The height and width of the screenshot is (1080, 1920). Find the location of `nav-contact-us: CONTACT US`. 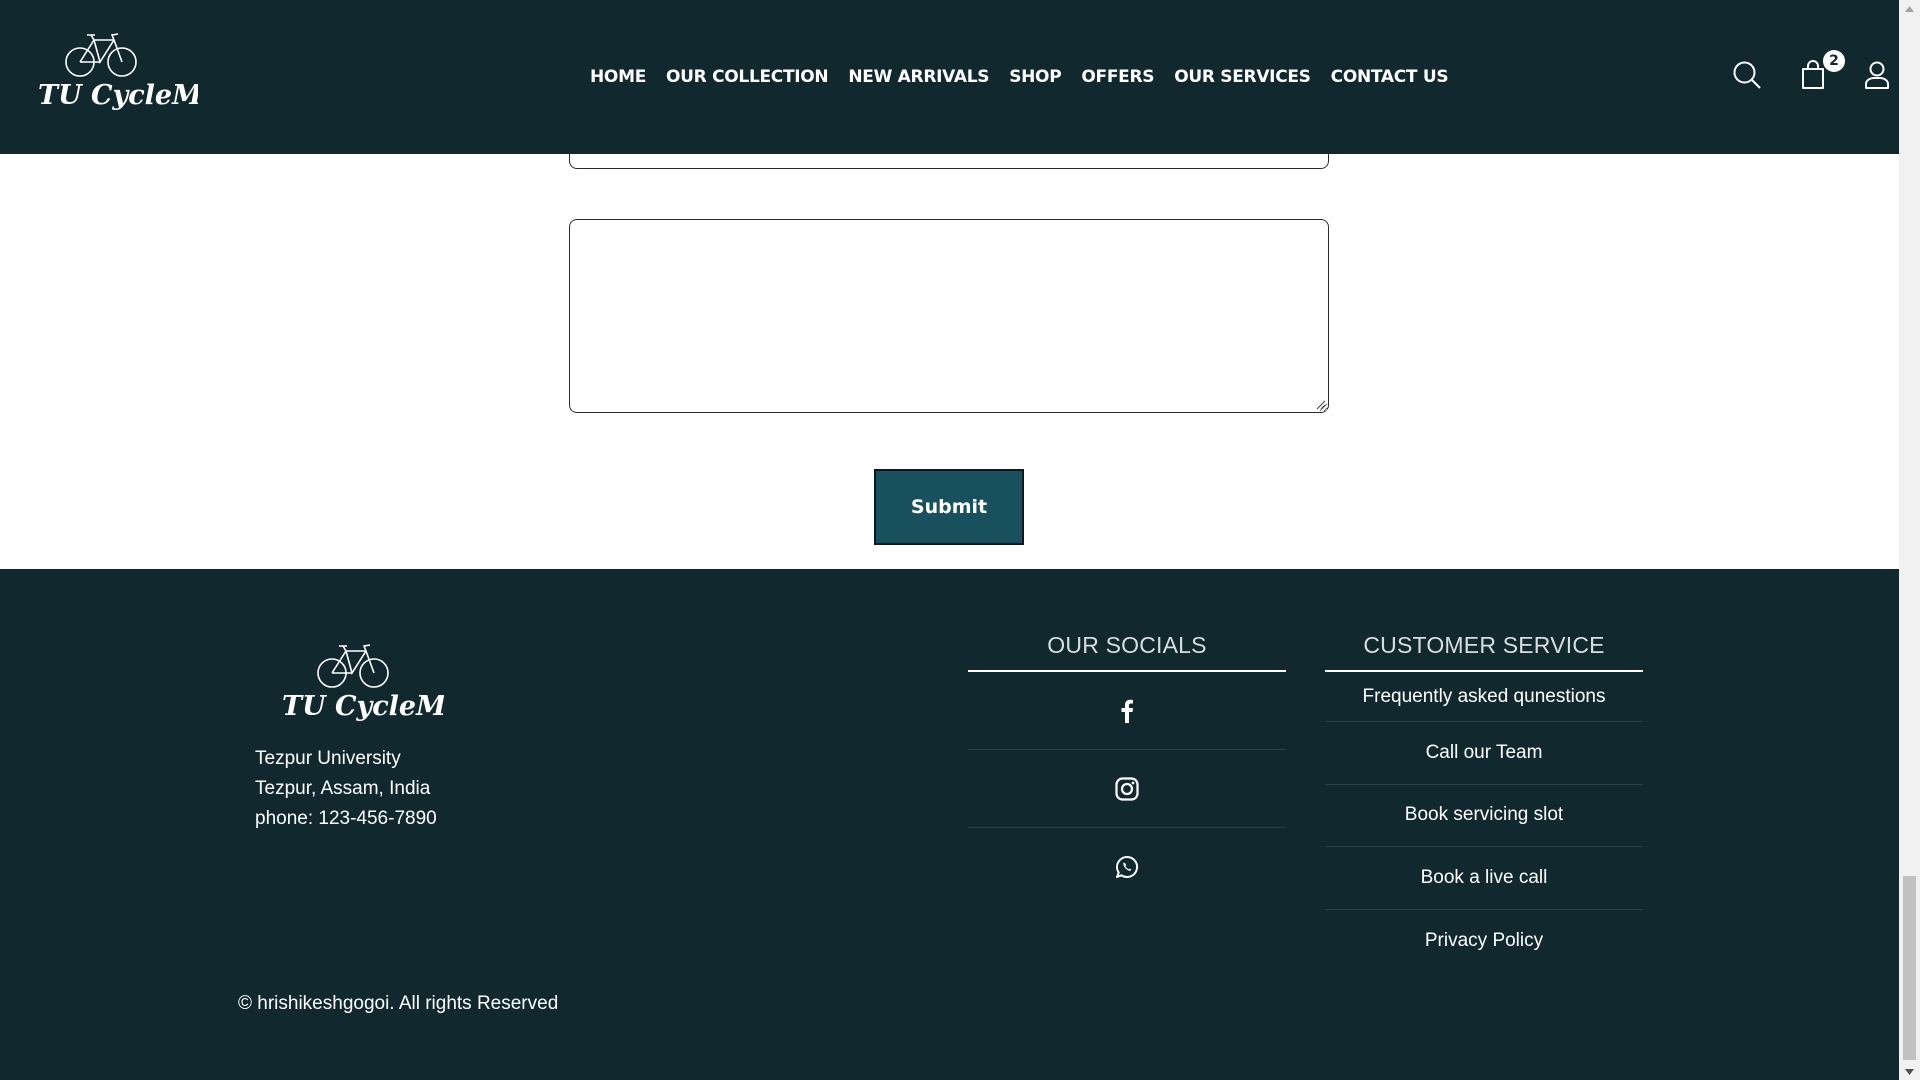

nav-contact-us: CONTACT US is located at coordinates (1390, 77).